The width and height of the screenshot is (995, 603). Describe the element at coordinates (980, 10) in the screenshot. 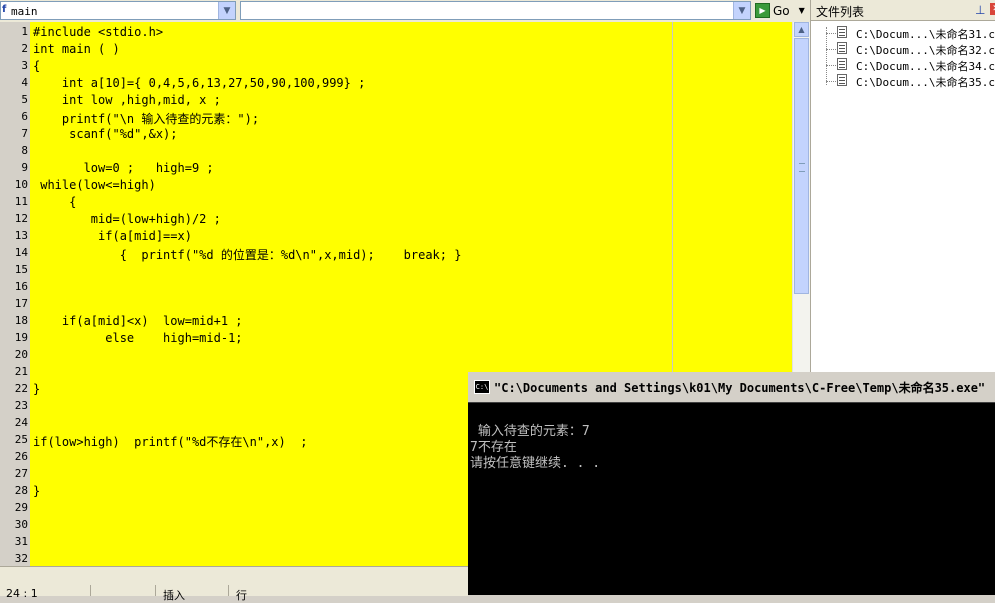

I see `pin-icon: ⊥` at that location.